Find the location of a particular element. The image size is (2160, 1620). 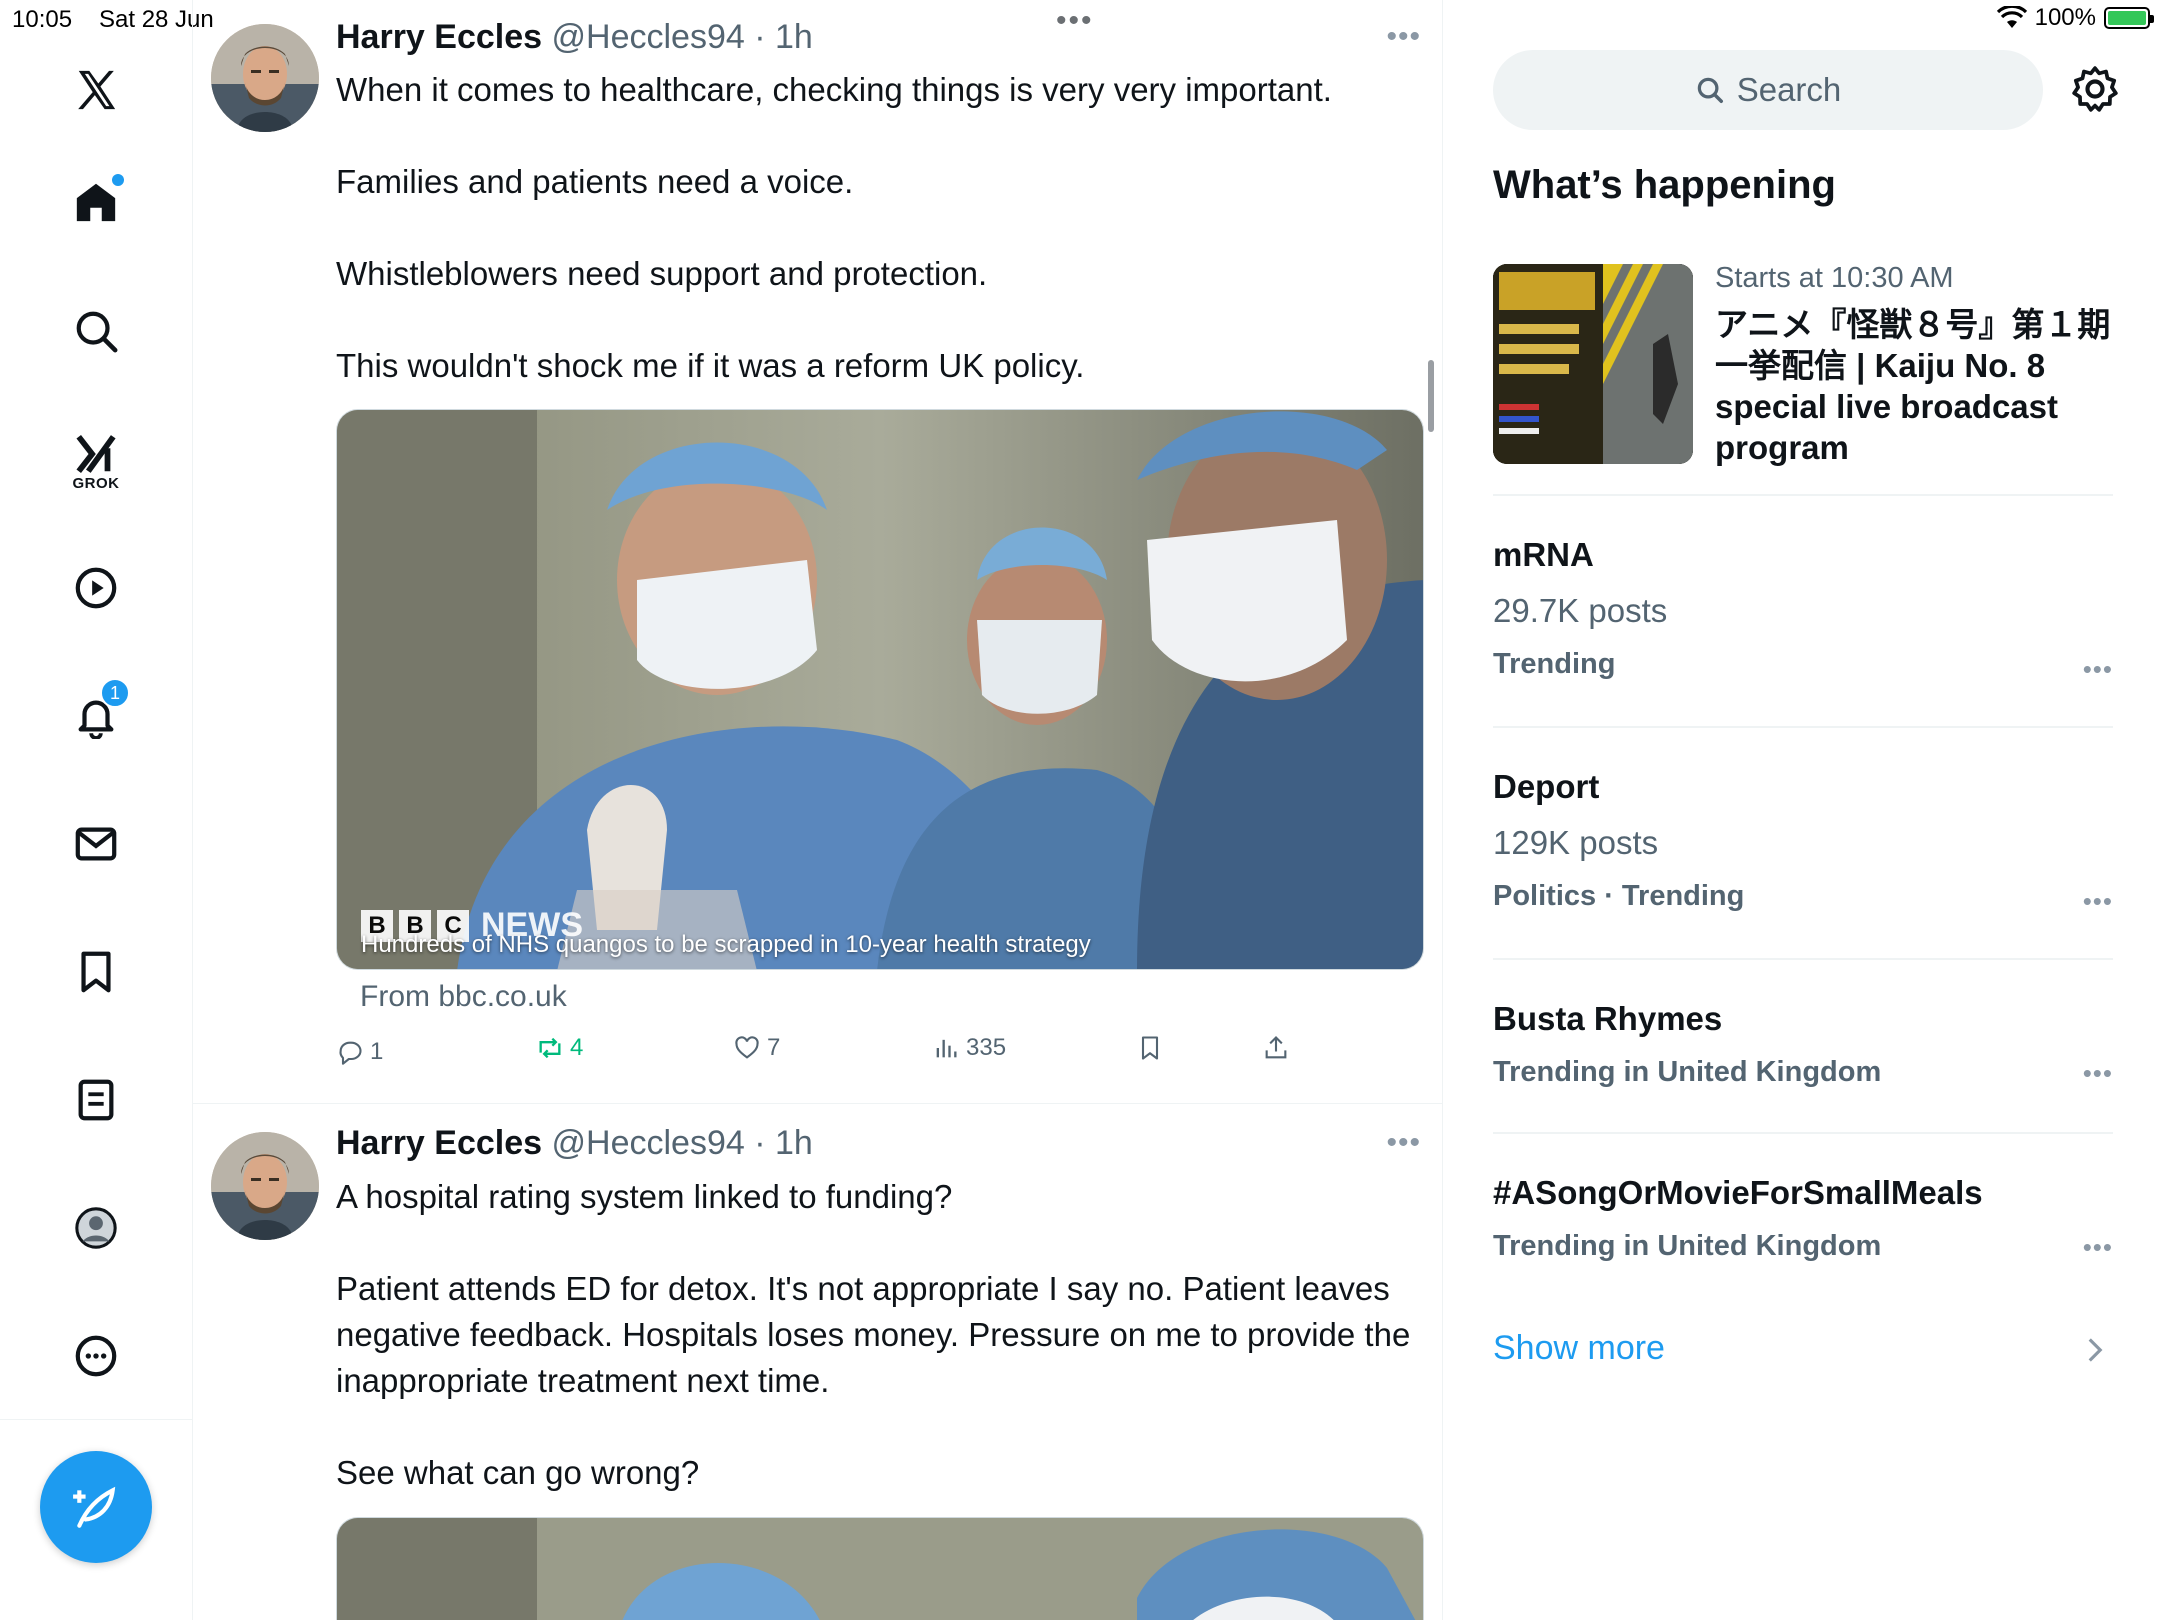

grok-icon is located at coordinates (96, 454).